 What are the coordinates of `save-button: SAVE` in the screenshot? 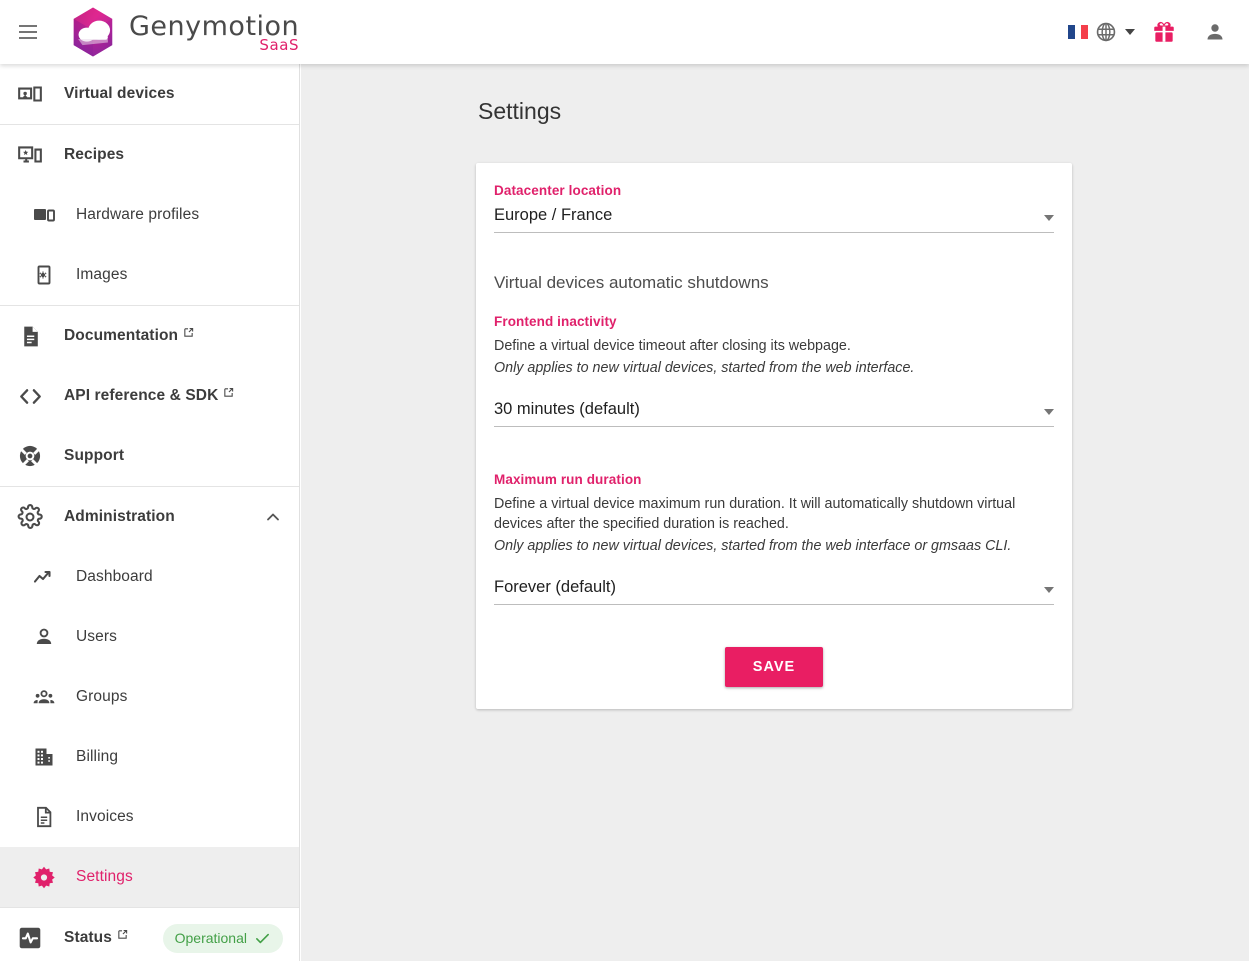 It's located at (774, 666).